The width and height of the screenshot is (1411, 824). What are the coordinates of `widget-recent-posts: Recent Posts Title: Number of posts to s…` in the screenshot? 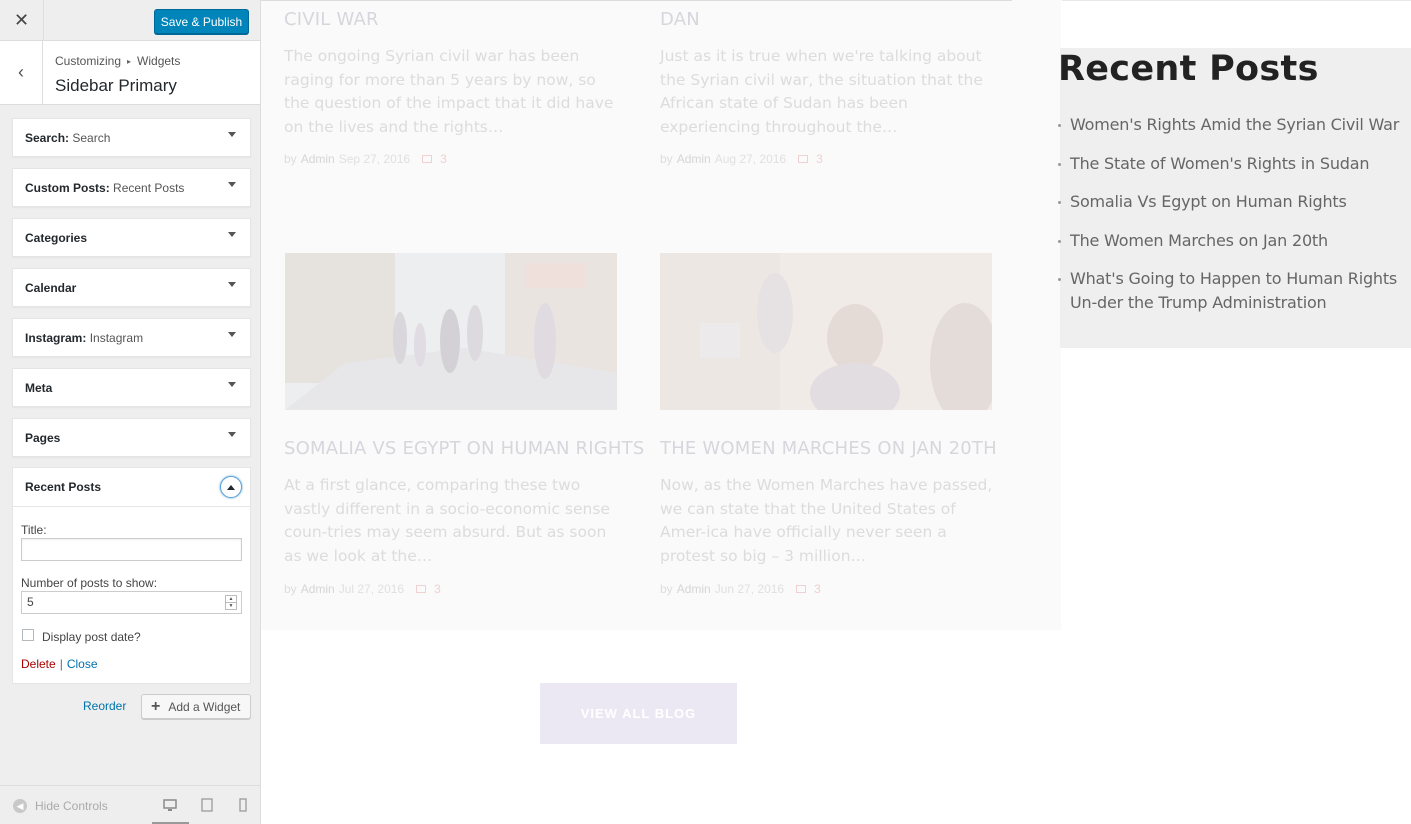 It's located at (131, 575).